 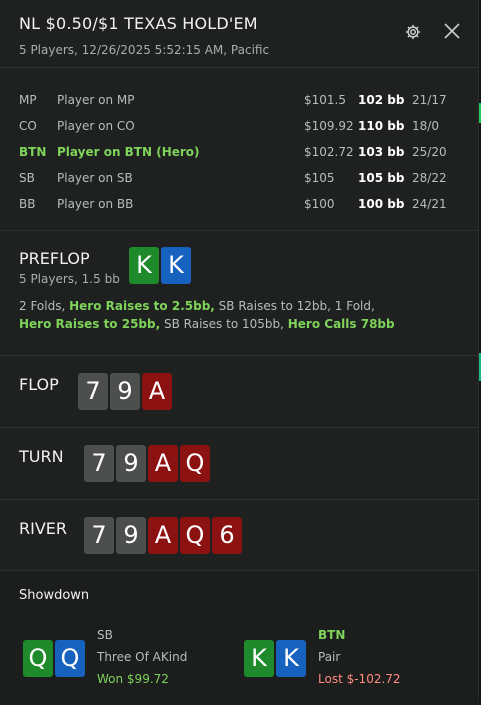 I want to click on player-position: CO, so click(x=28, y=126).